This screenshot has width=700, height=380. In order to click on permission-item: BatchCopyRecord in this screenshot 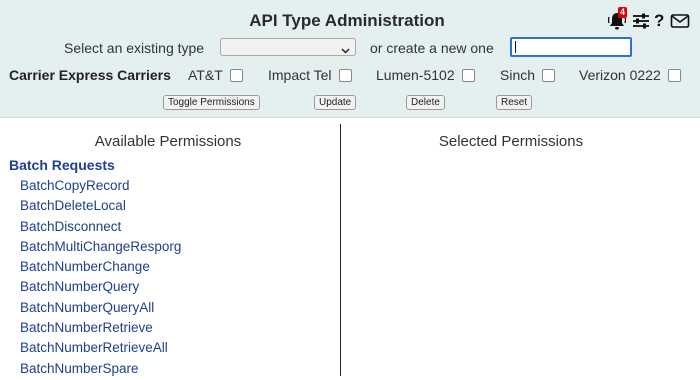, I will do `click(100, 187)`.